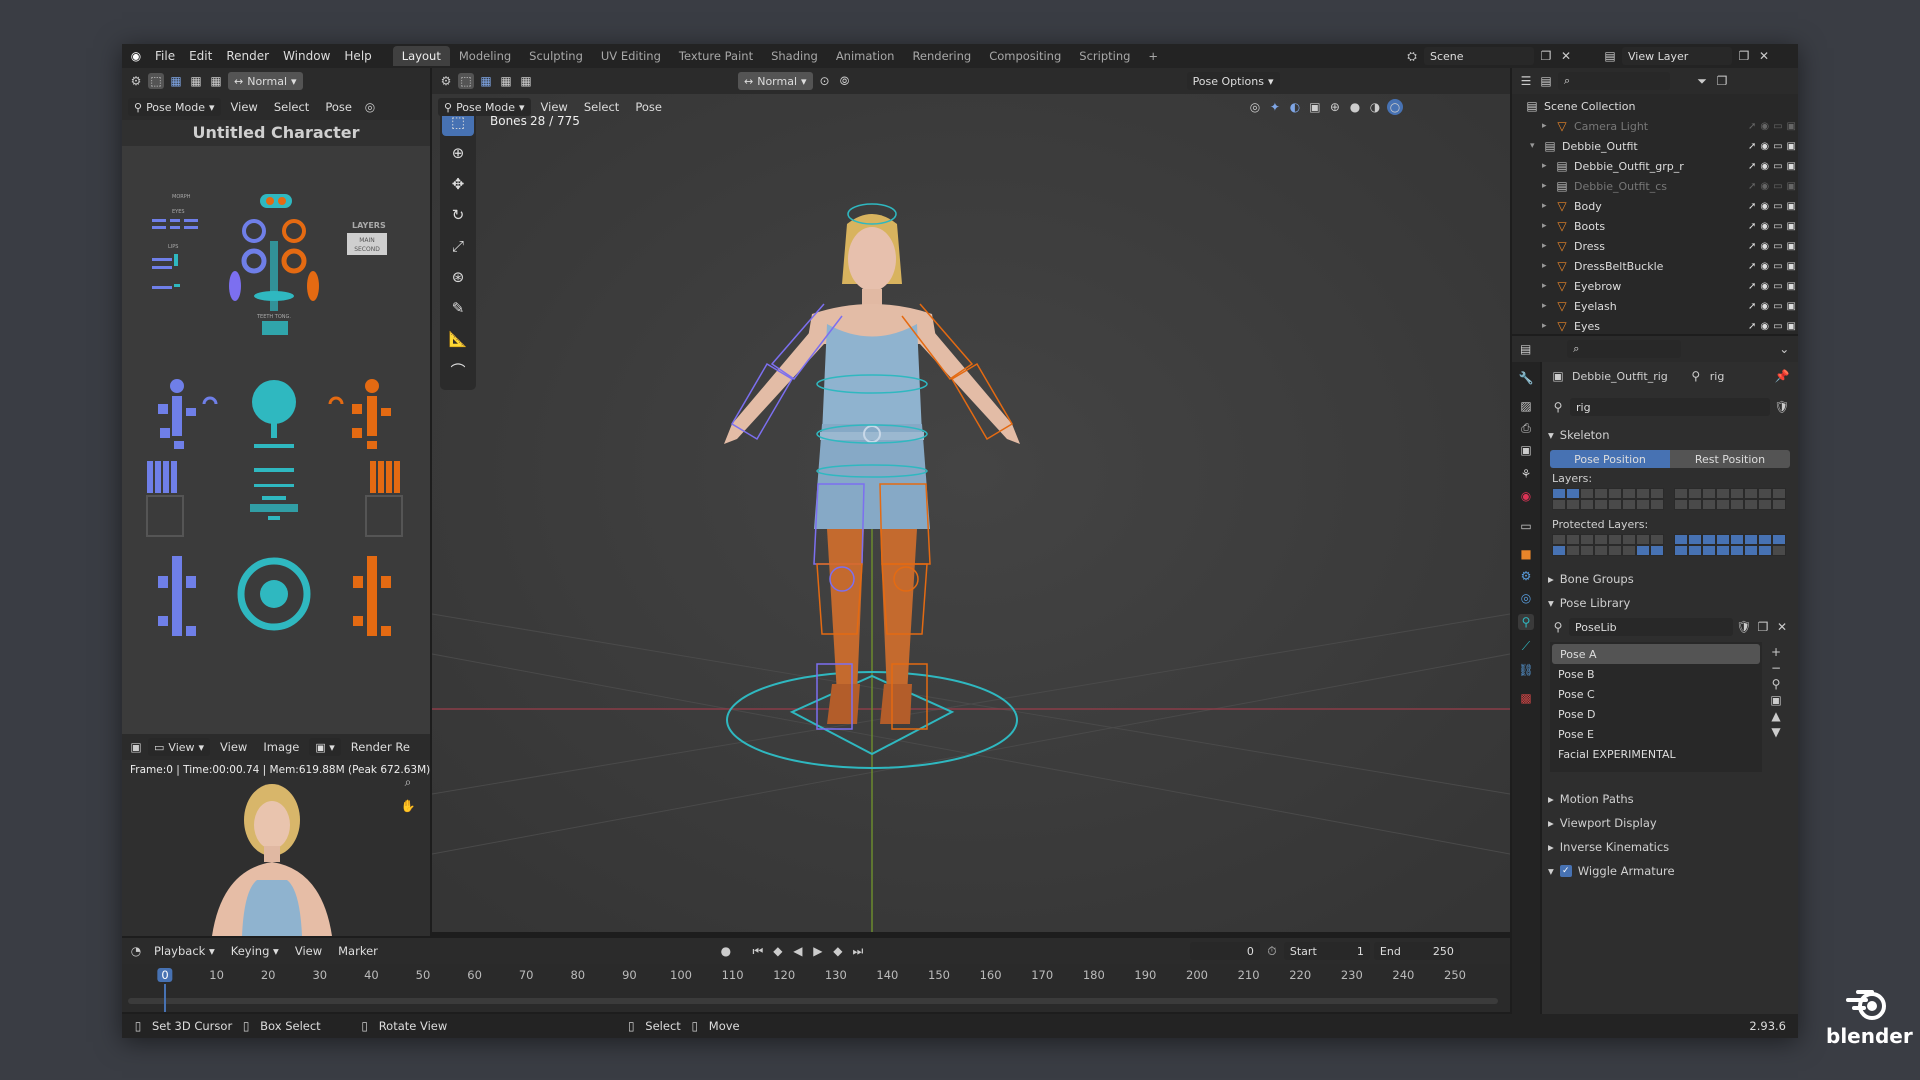 This screenshot has width=1920, height=1080. What do you see at coordinates (357, 56) in the screenshot?
I see `menu-help: Help` at bounding box center [357, 56].